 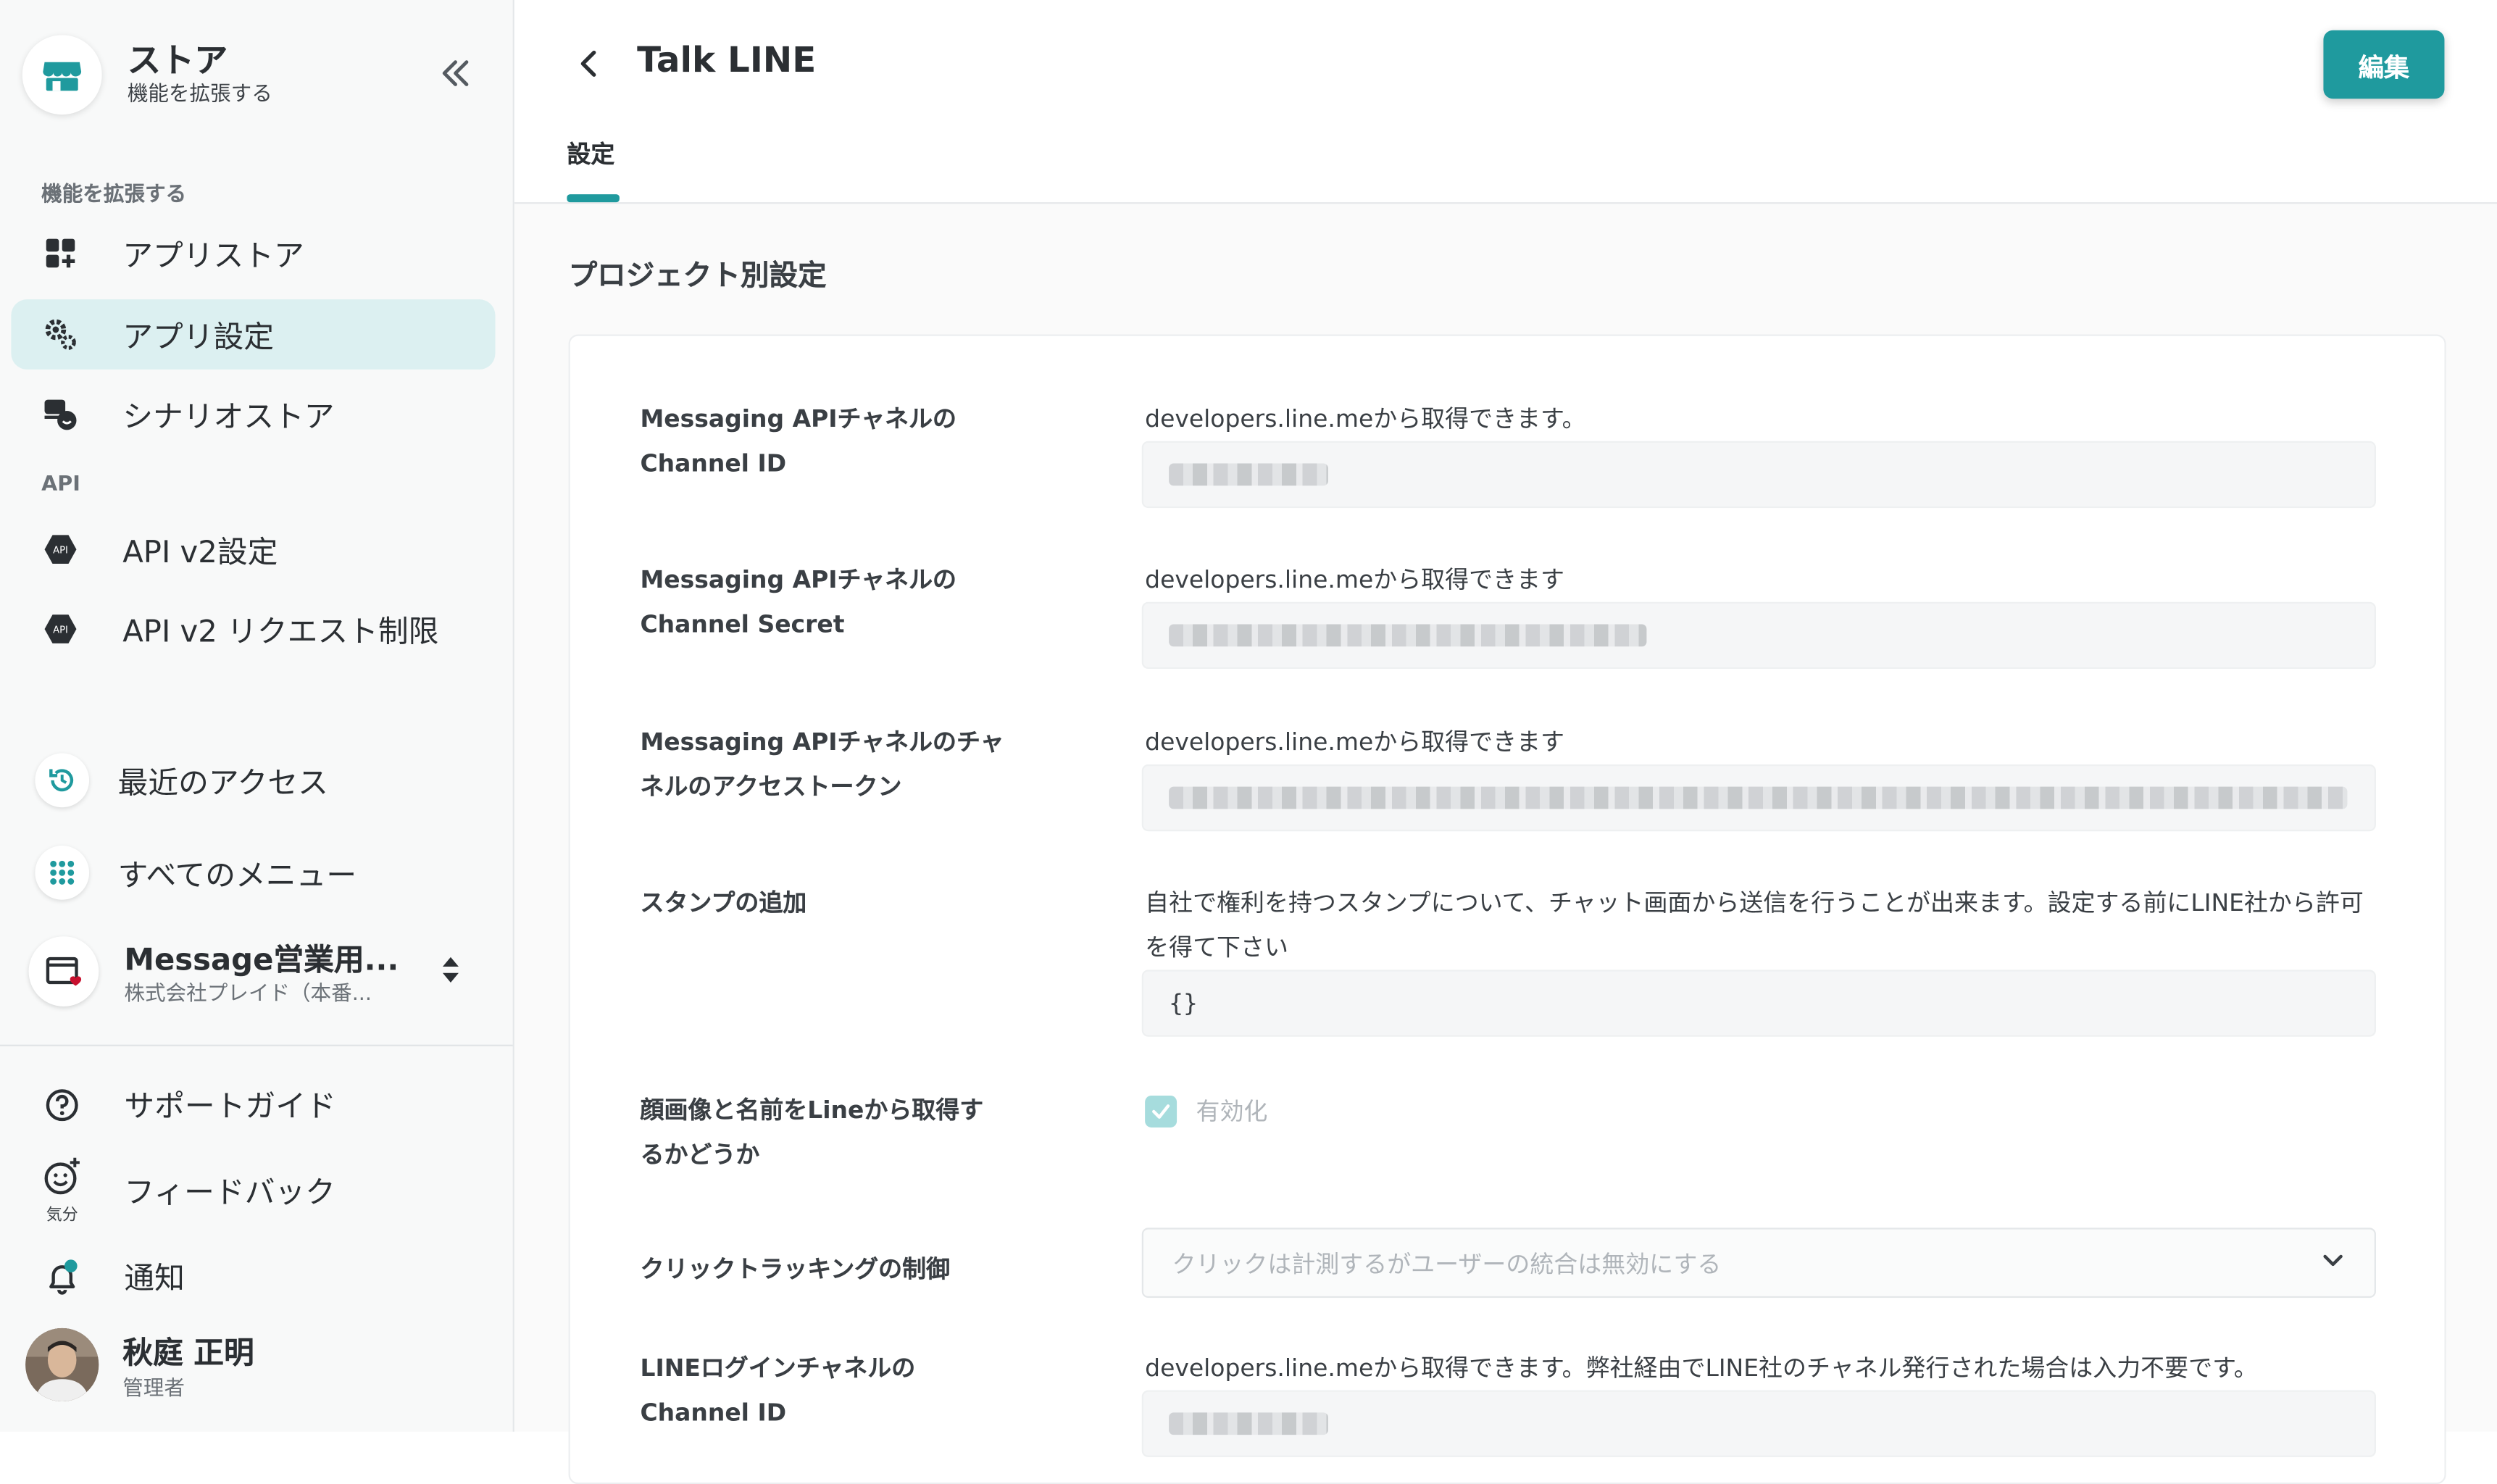 What do you see at coordinates (62, 1276) in the screenshot?
I see `bell-icon` at bounding box center [62, 1276].